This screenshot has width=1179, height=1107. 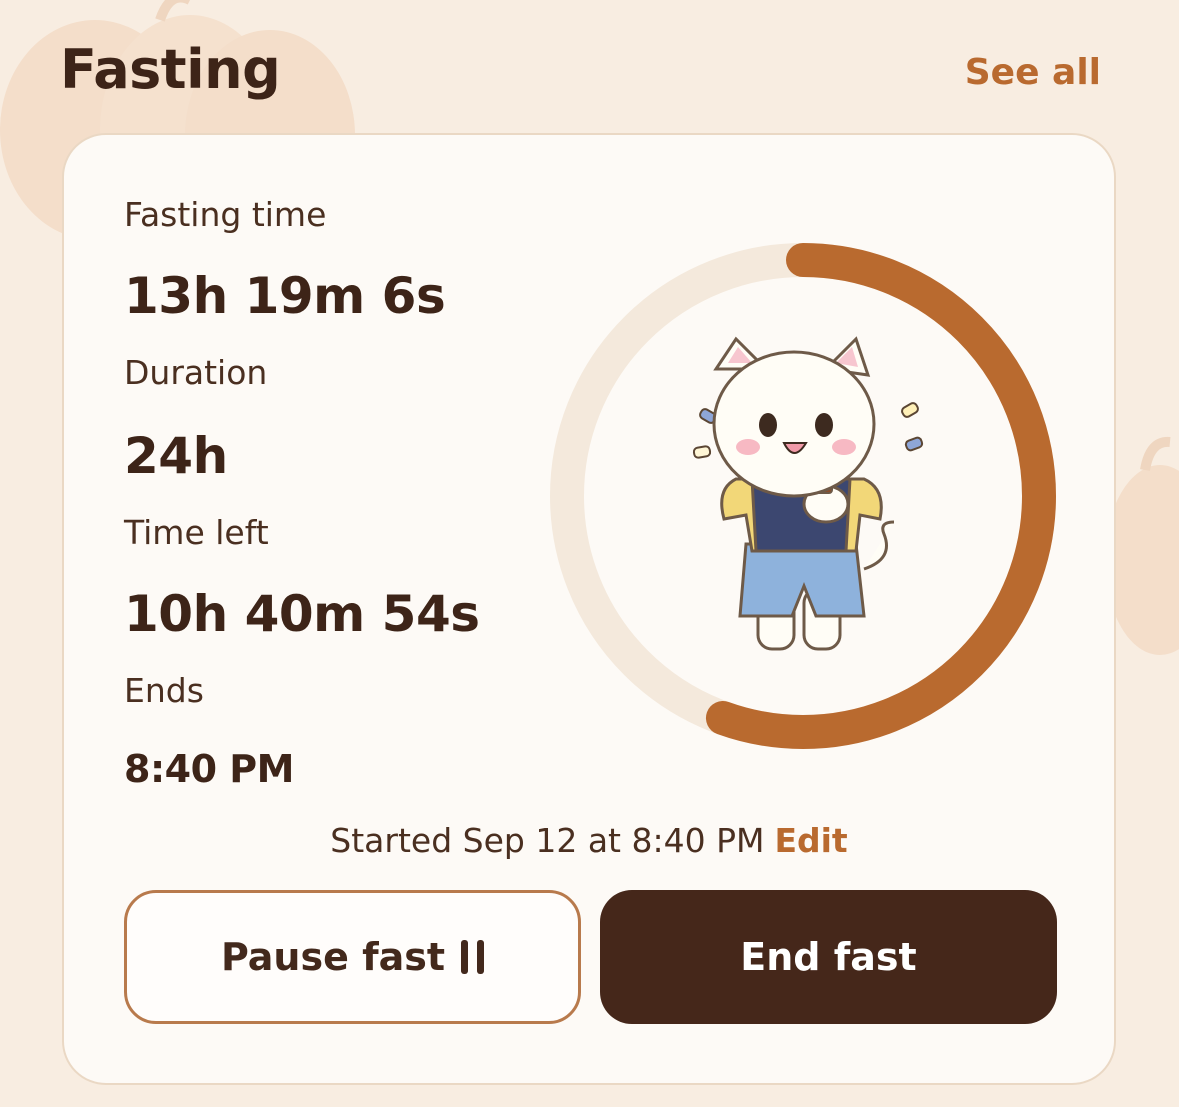 I want to click on ends-label: Ends, so click(x=164, y=690).